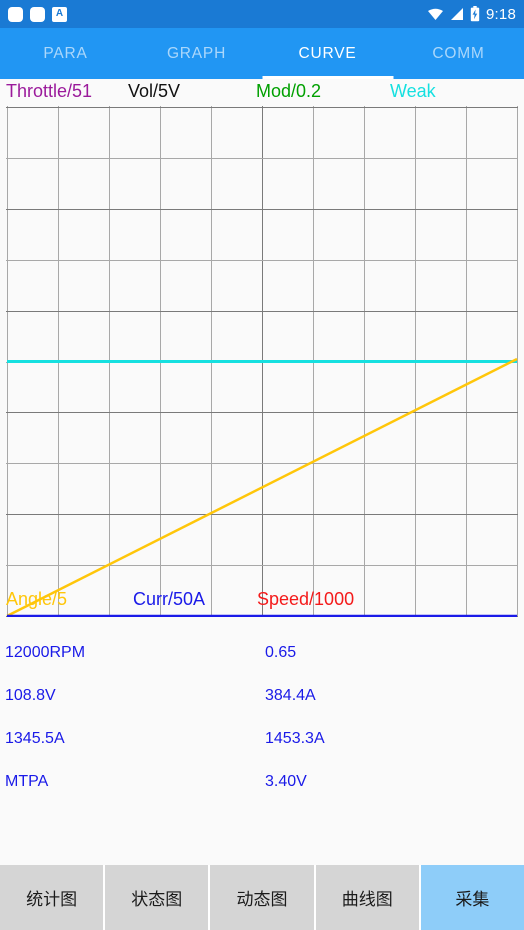 The image size is (524, 930). Describe the element at coordinates (262, 652) in the screenshot. I see `readout-row: 12000RPM 0.65` at that location.